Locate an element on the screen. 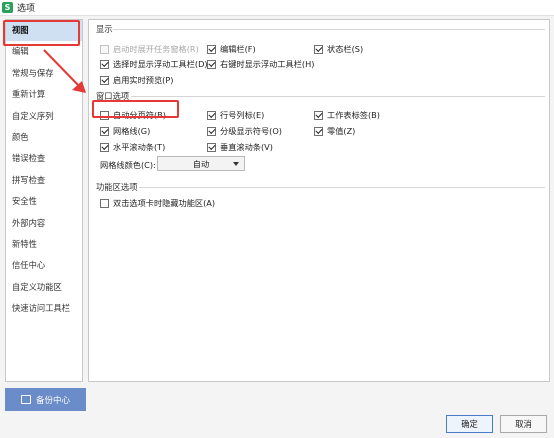 Image resolution: width=554 pixels, height=438 pixels. annotation-arrow-icon is located at coordinates (64, 71).